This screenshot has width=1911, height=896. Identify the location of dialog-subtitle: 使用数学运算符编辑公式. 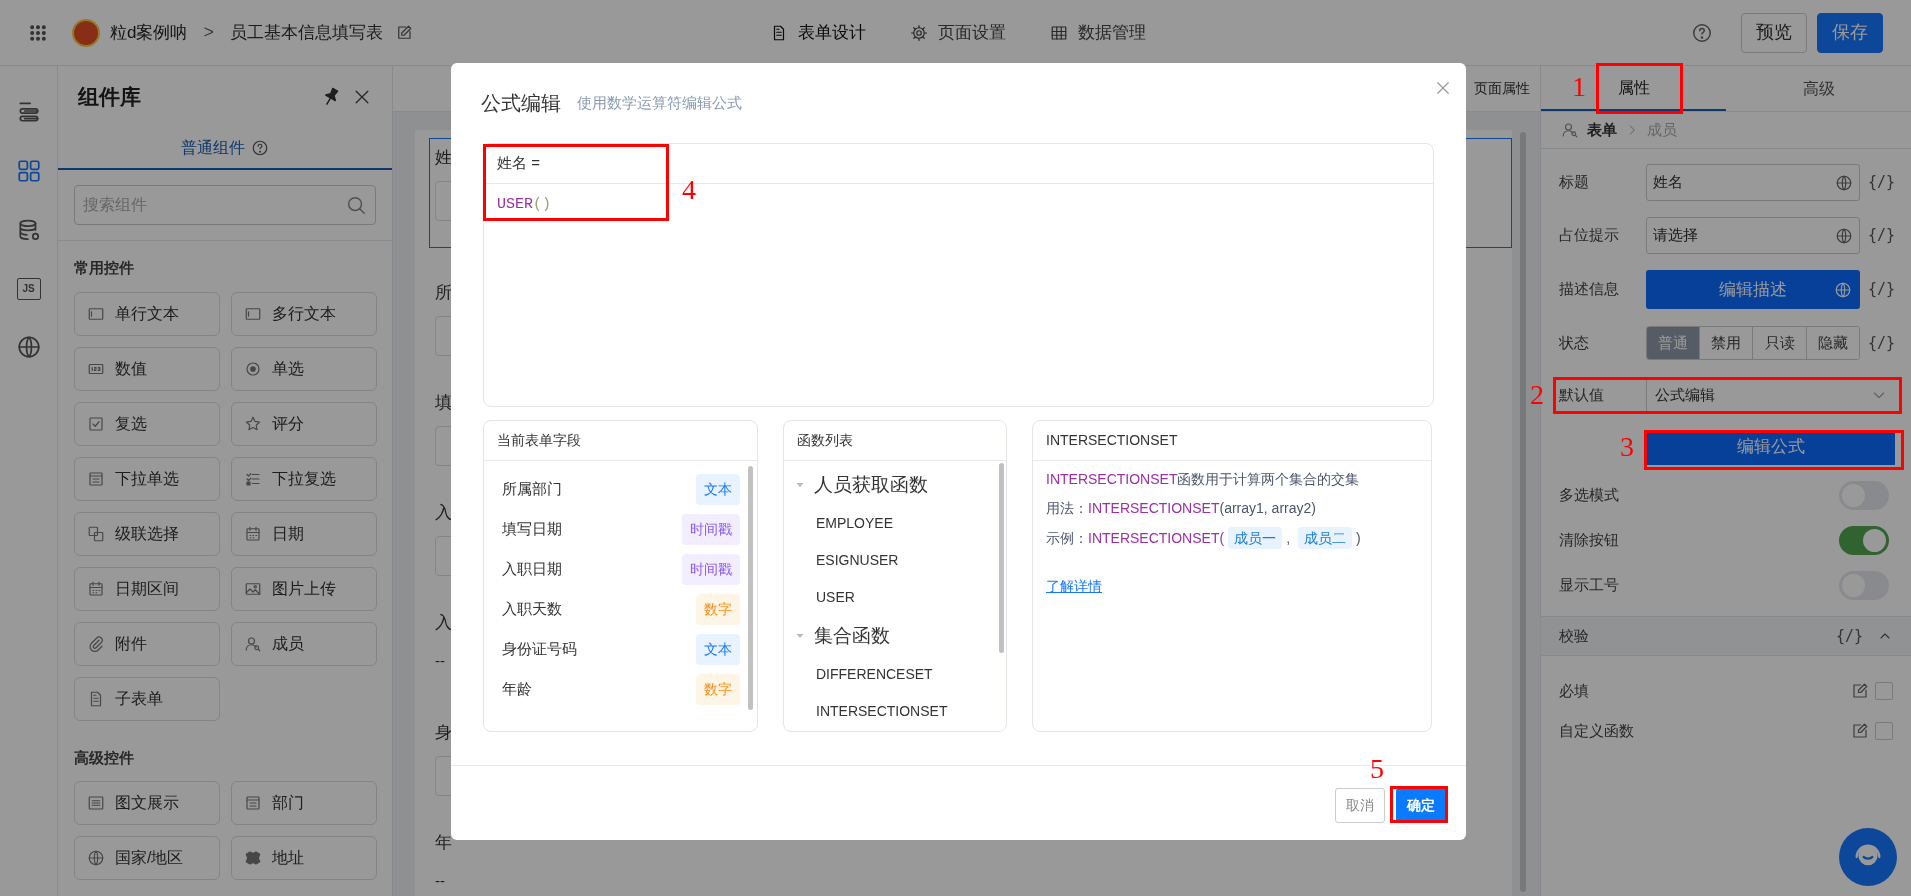
(659, 102).